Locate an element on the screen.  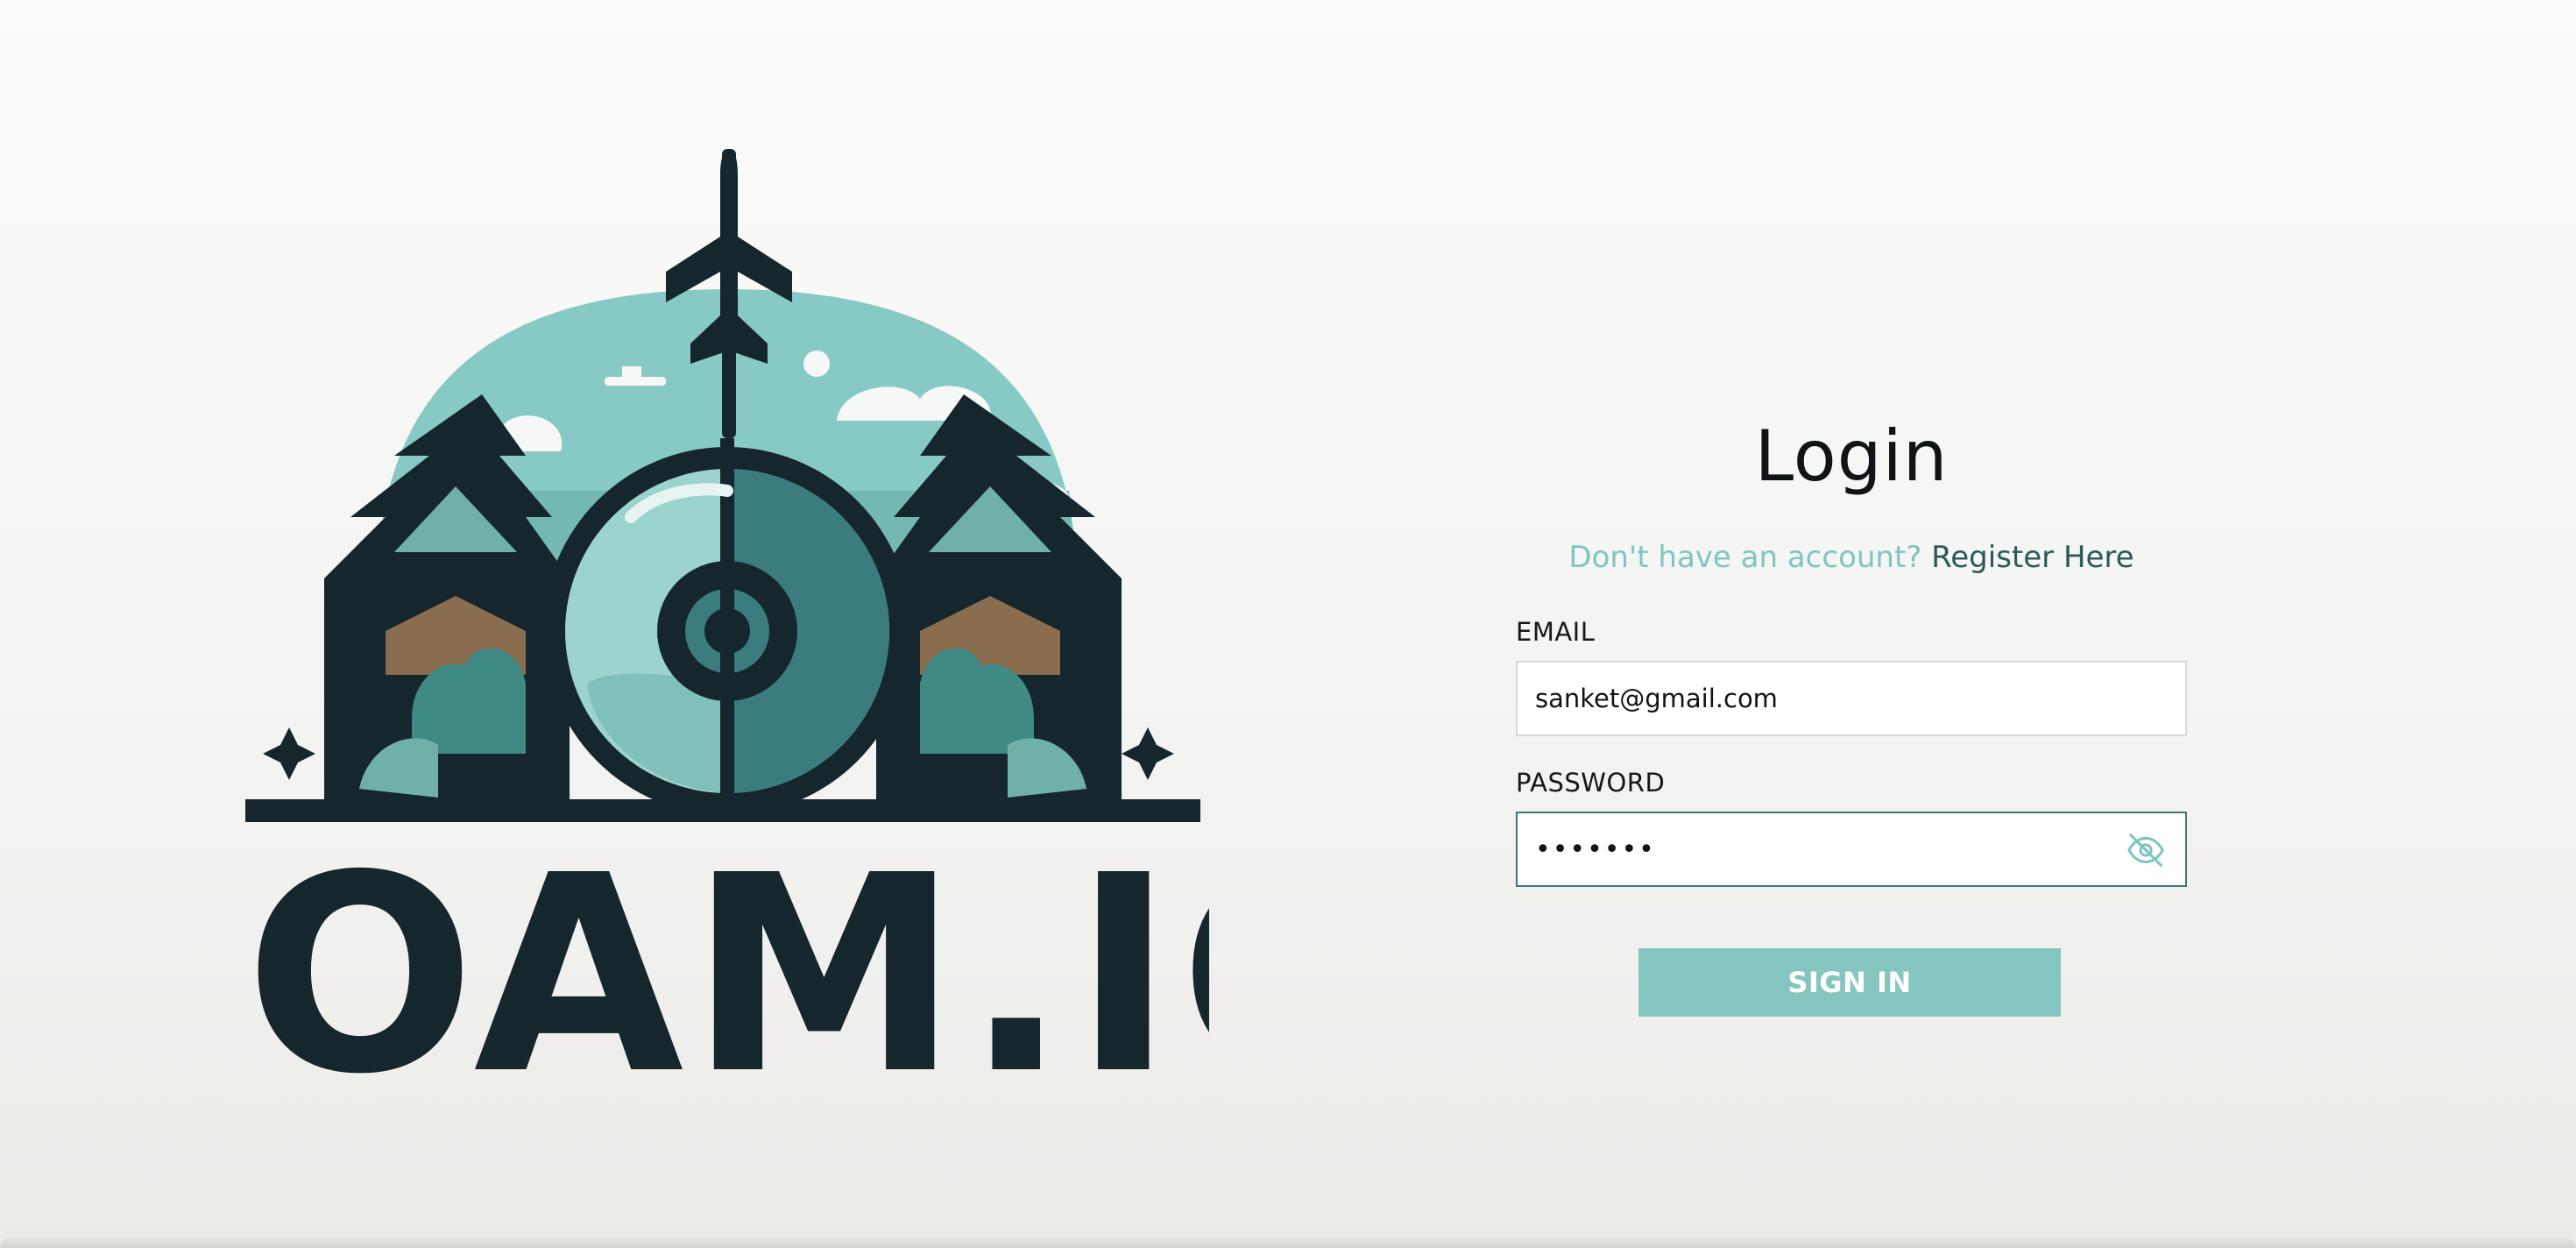
register-line: Don't have an account? Register Here is located at coordinates (1851, 557).